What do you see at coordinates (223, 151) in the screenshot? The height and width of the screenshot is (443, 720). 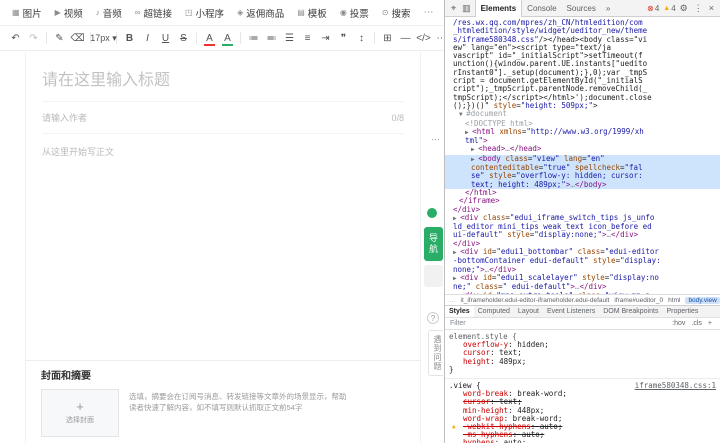 I see `body-input: 从这里开始写正文` at bounding box center [223, 151].